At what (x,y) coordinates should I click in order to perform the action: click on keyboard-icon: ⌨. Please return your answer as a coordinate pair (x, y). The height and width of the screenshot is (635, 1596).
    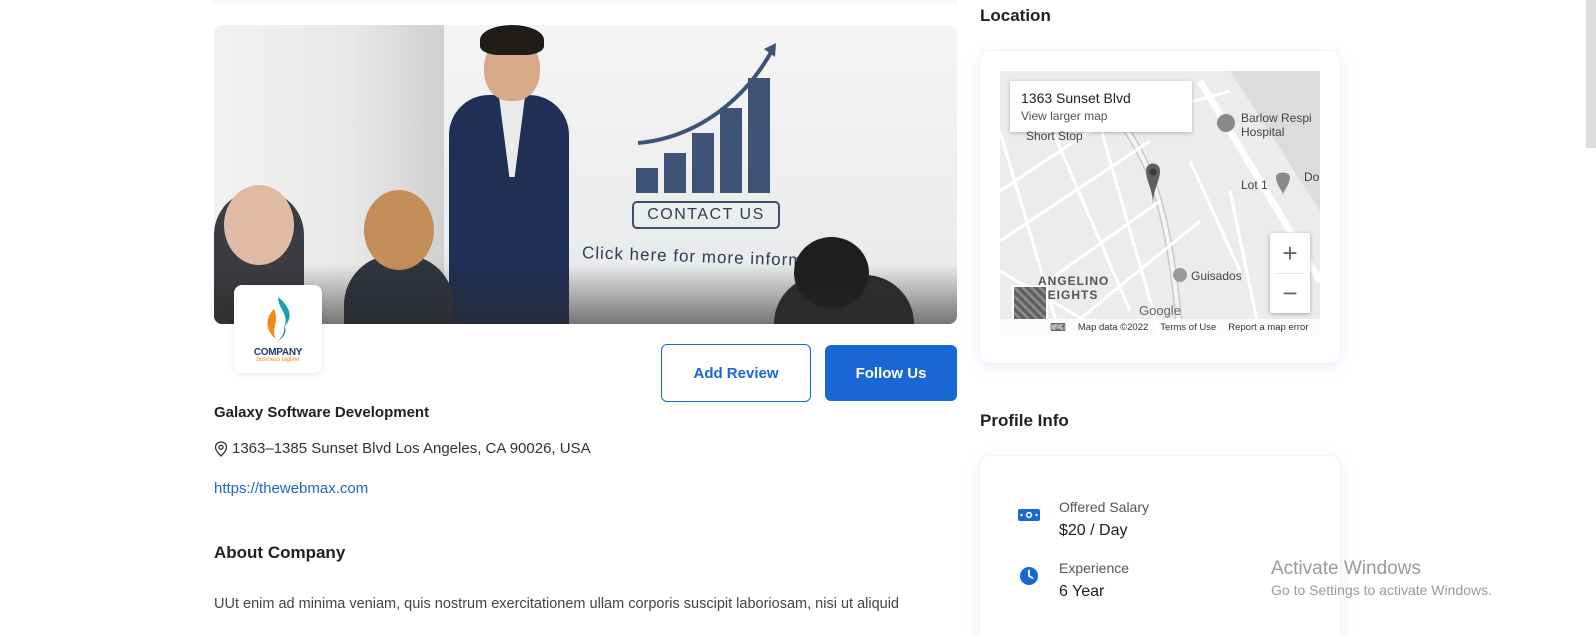
    Looking at the image, I should click on (1058, 327).